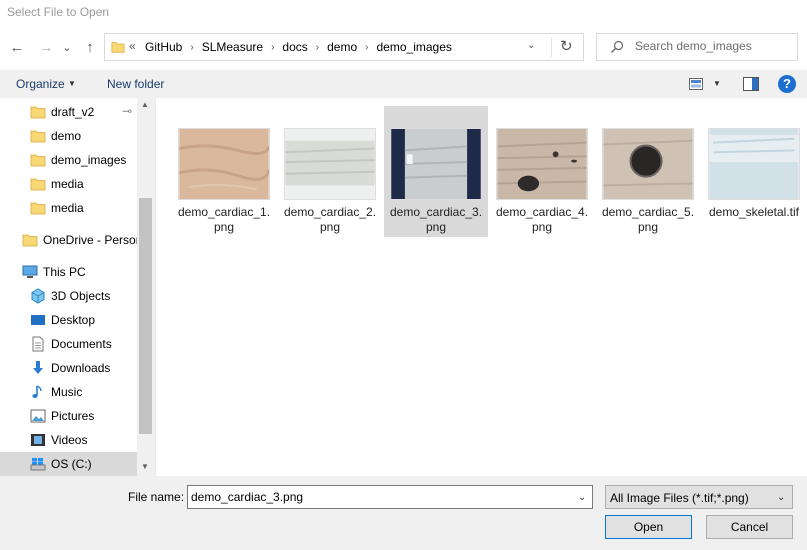  Describe the element at coordinates (68, 136) in the screenshot. I see `sidebar-item-demo: demo` at that location.